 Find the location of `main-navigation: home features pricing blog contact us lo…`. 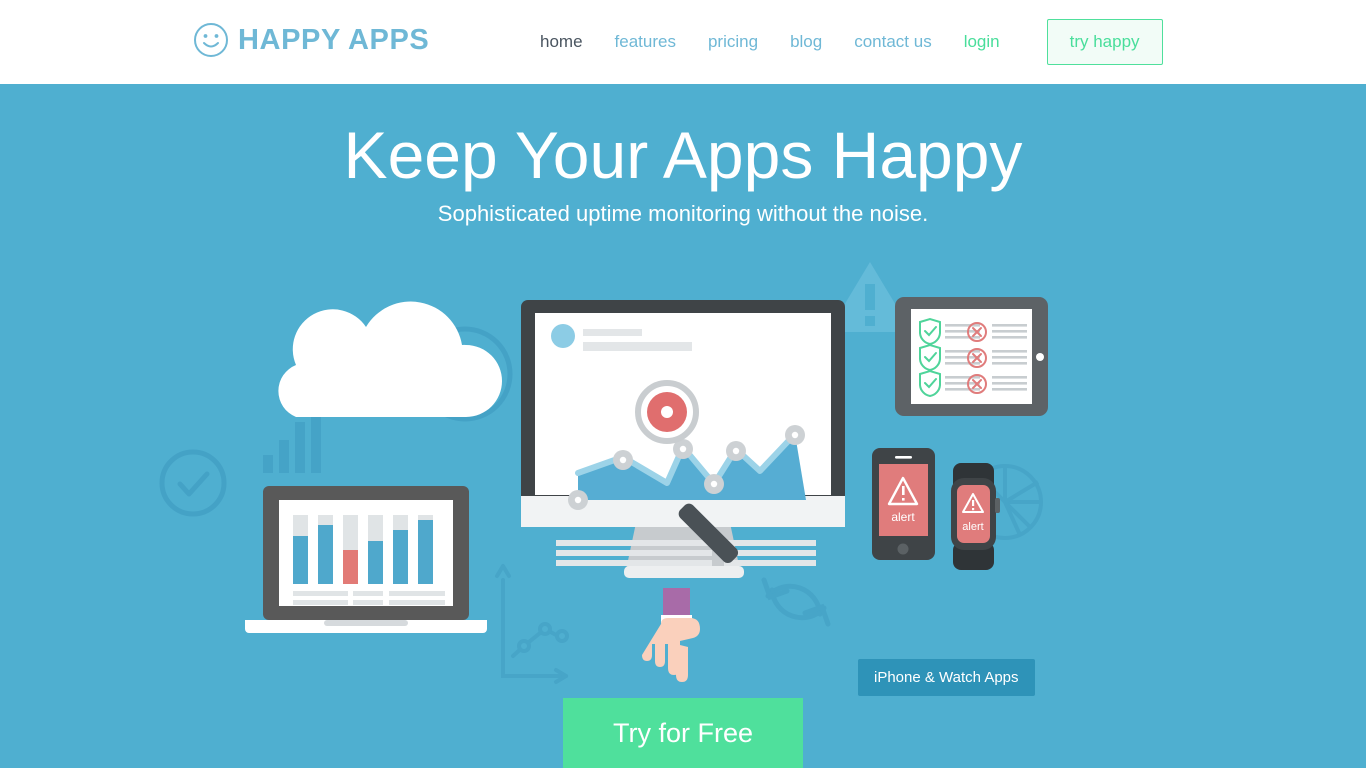

main-navigation: home features pricing blog contact us lo… is located at coordinates (843, 42).